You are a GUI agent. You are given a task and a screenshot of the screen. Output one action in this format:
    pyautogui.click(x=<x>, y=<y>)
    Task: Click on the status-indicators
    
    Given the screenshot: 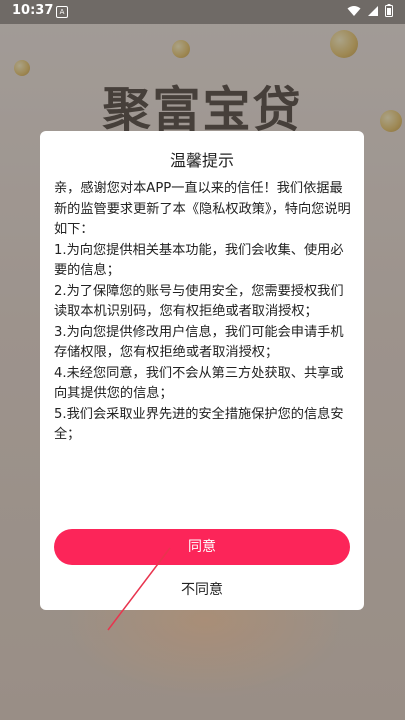 What is the action you would take?
    pyautogui.click(x=370, y=10)
    